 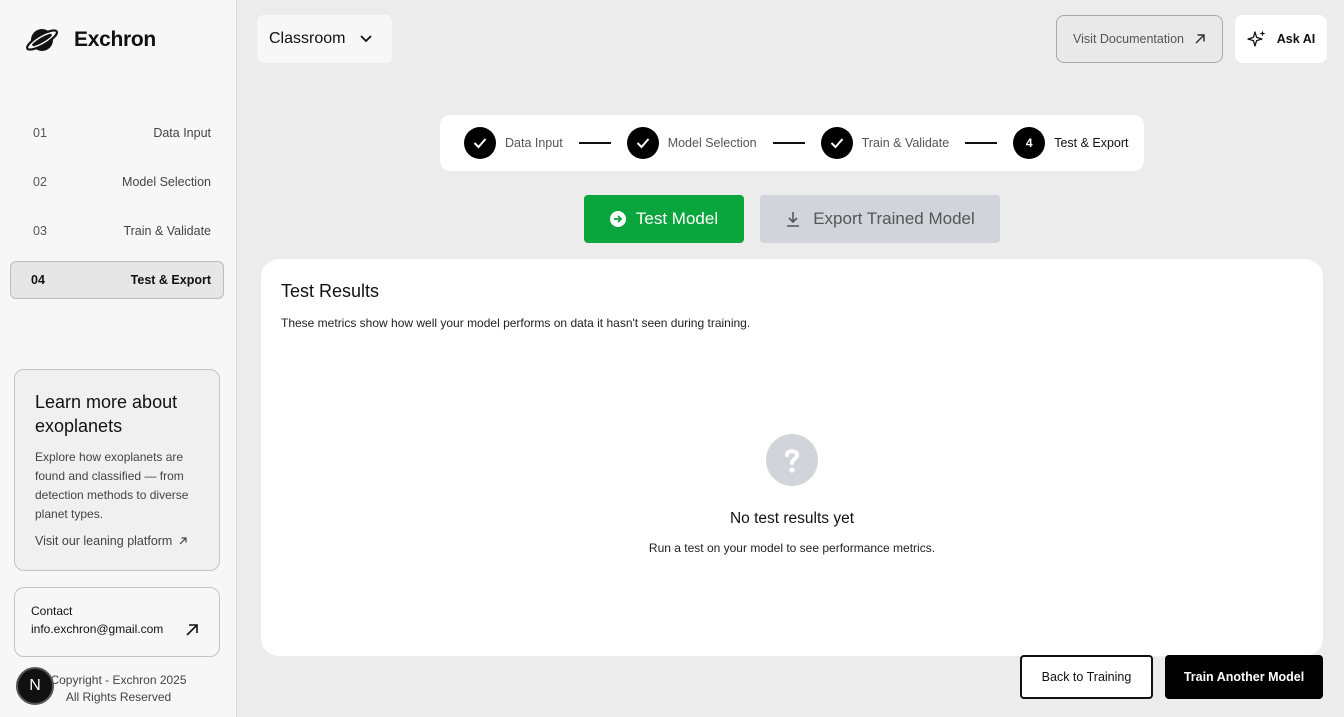 I want to click on sparkle-icon, so click(x=1256, y=38).